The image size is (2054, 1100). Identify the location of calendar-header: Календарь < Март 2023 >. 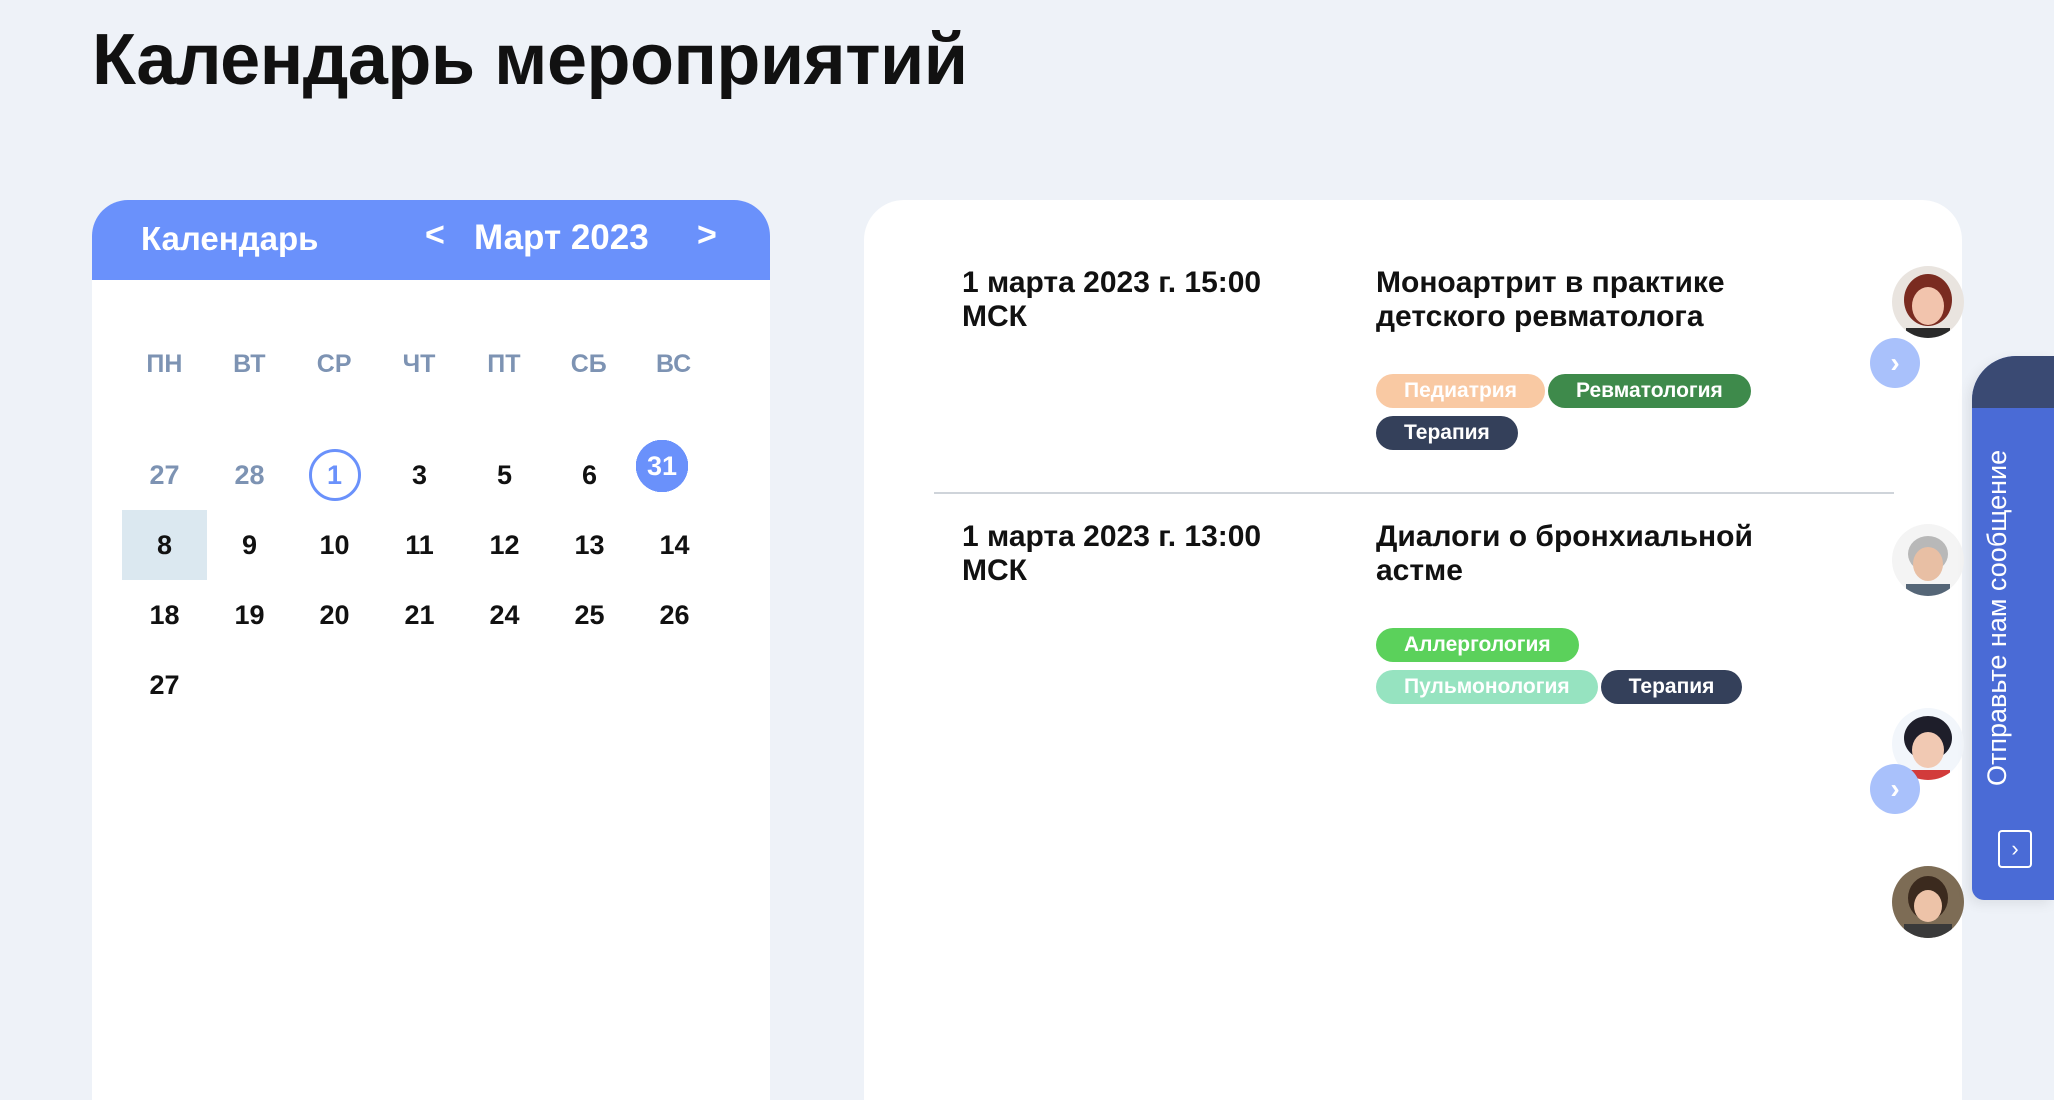
(431, 240).